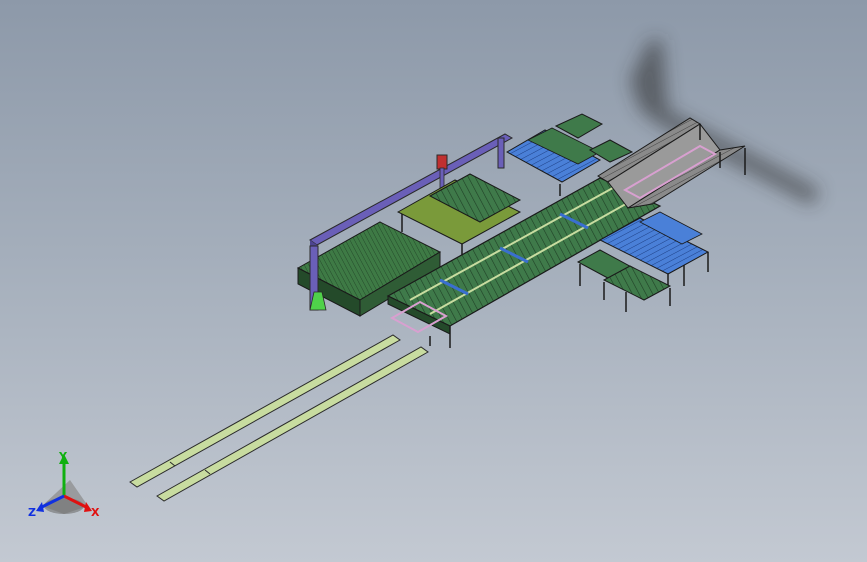 This screenshot has height=562, width=867. Describe the element at coordinates (64, 484) in the screenshot. I see `coordinate-triad: Y X Z` at that location.